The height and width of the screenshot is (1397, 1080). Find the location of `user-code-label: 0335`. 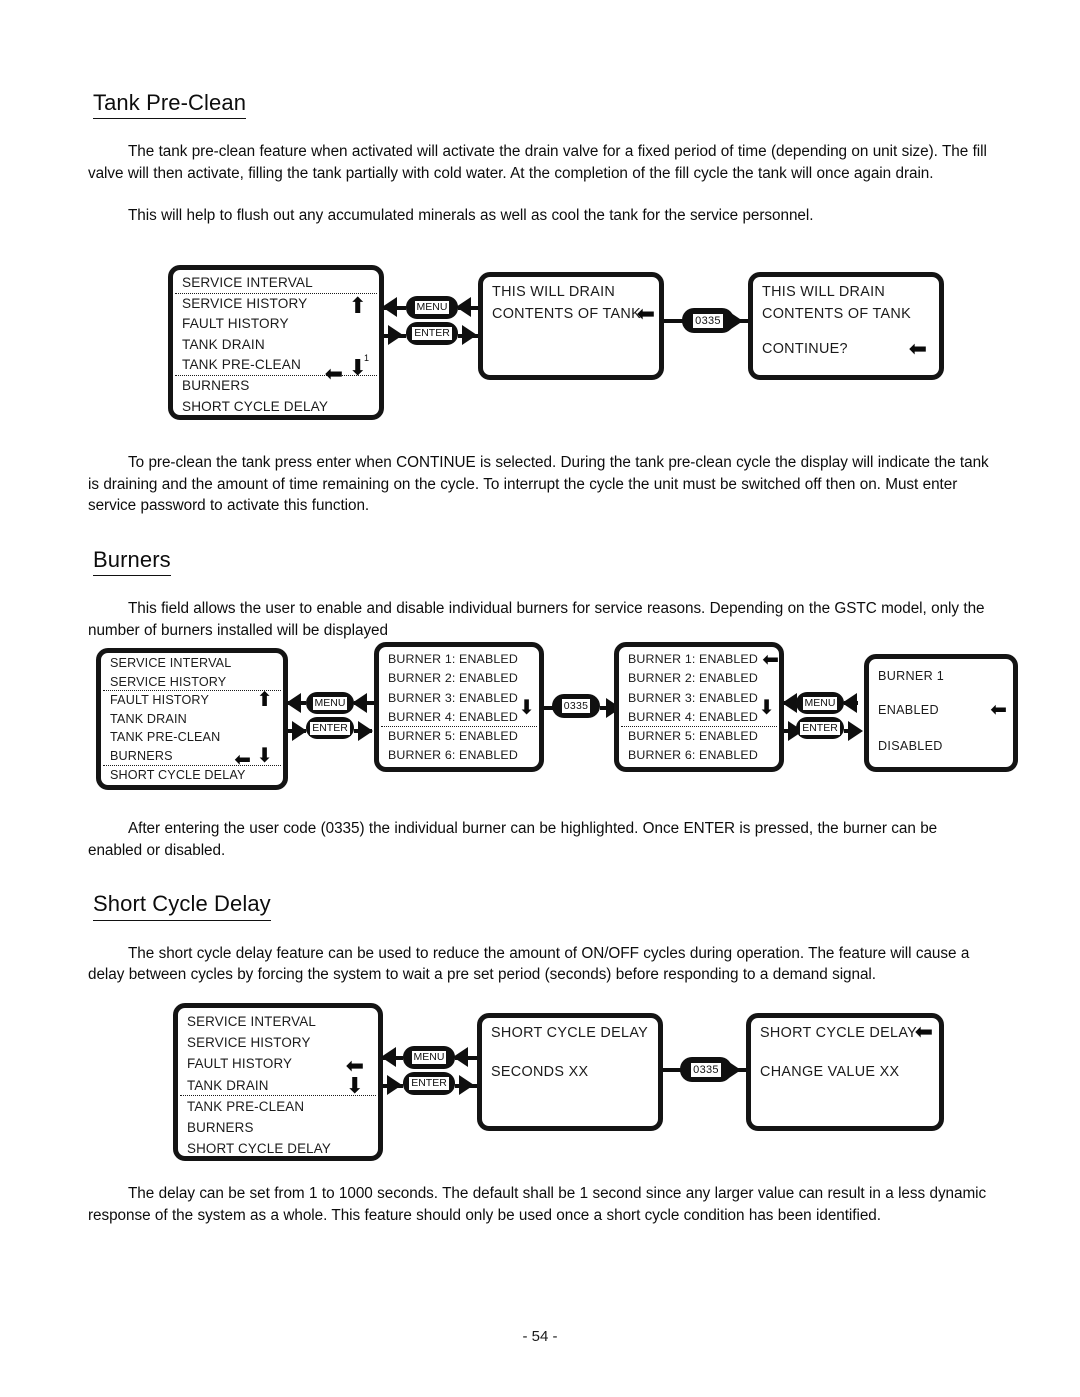

user-code-label: 0335 is located at coordinates (706, 1069).